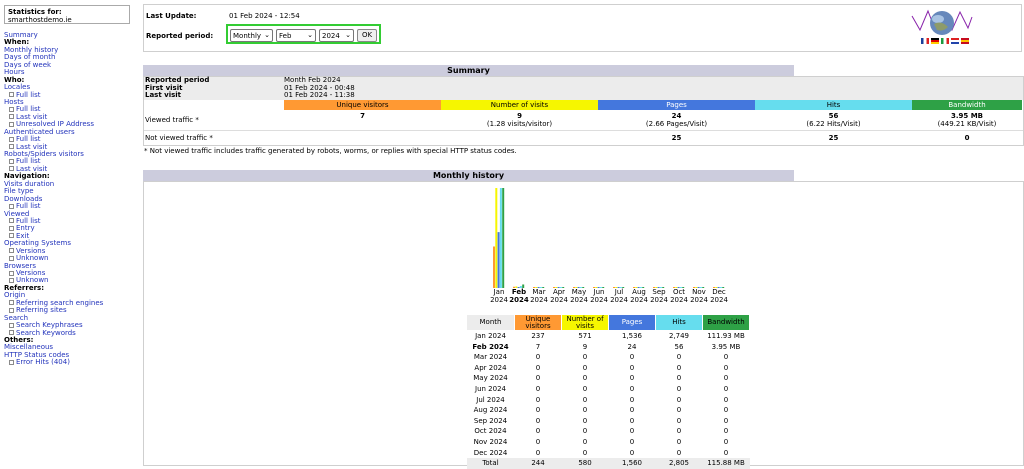 The height and width of the screenshot is (469, 1024). I want to click on history-cell-b: 0, so click(726, 378).